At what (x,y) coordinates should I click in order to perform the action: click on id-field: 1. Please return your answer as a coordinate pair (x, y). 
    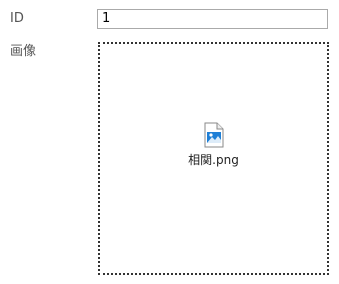
    Looking at the image, I should click on (212, 19).